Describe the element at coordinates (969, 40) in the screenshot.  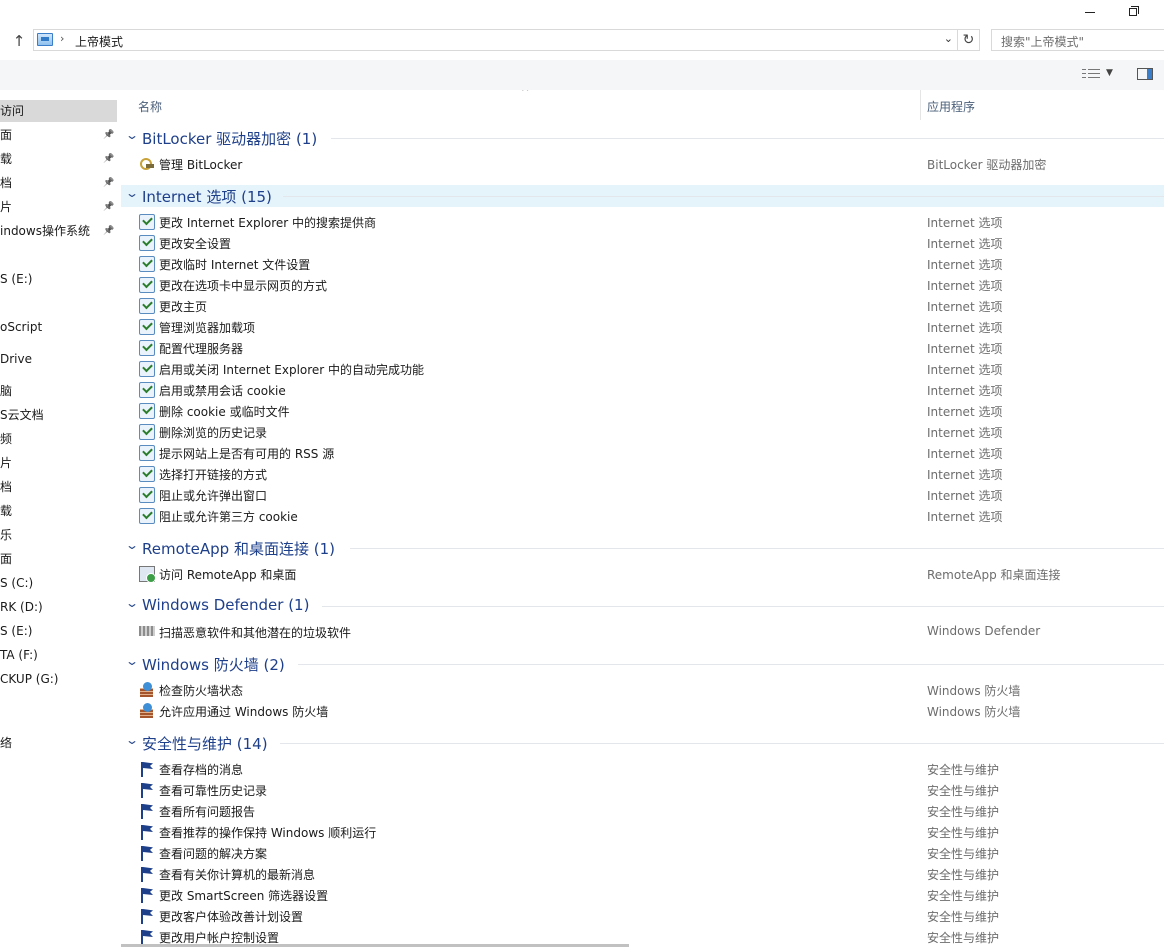
I see `refresh-button: ↻` at that location.